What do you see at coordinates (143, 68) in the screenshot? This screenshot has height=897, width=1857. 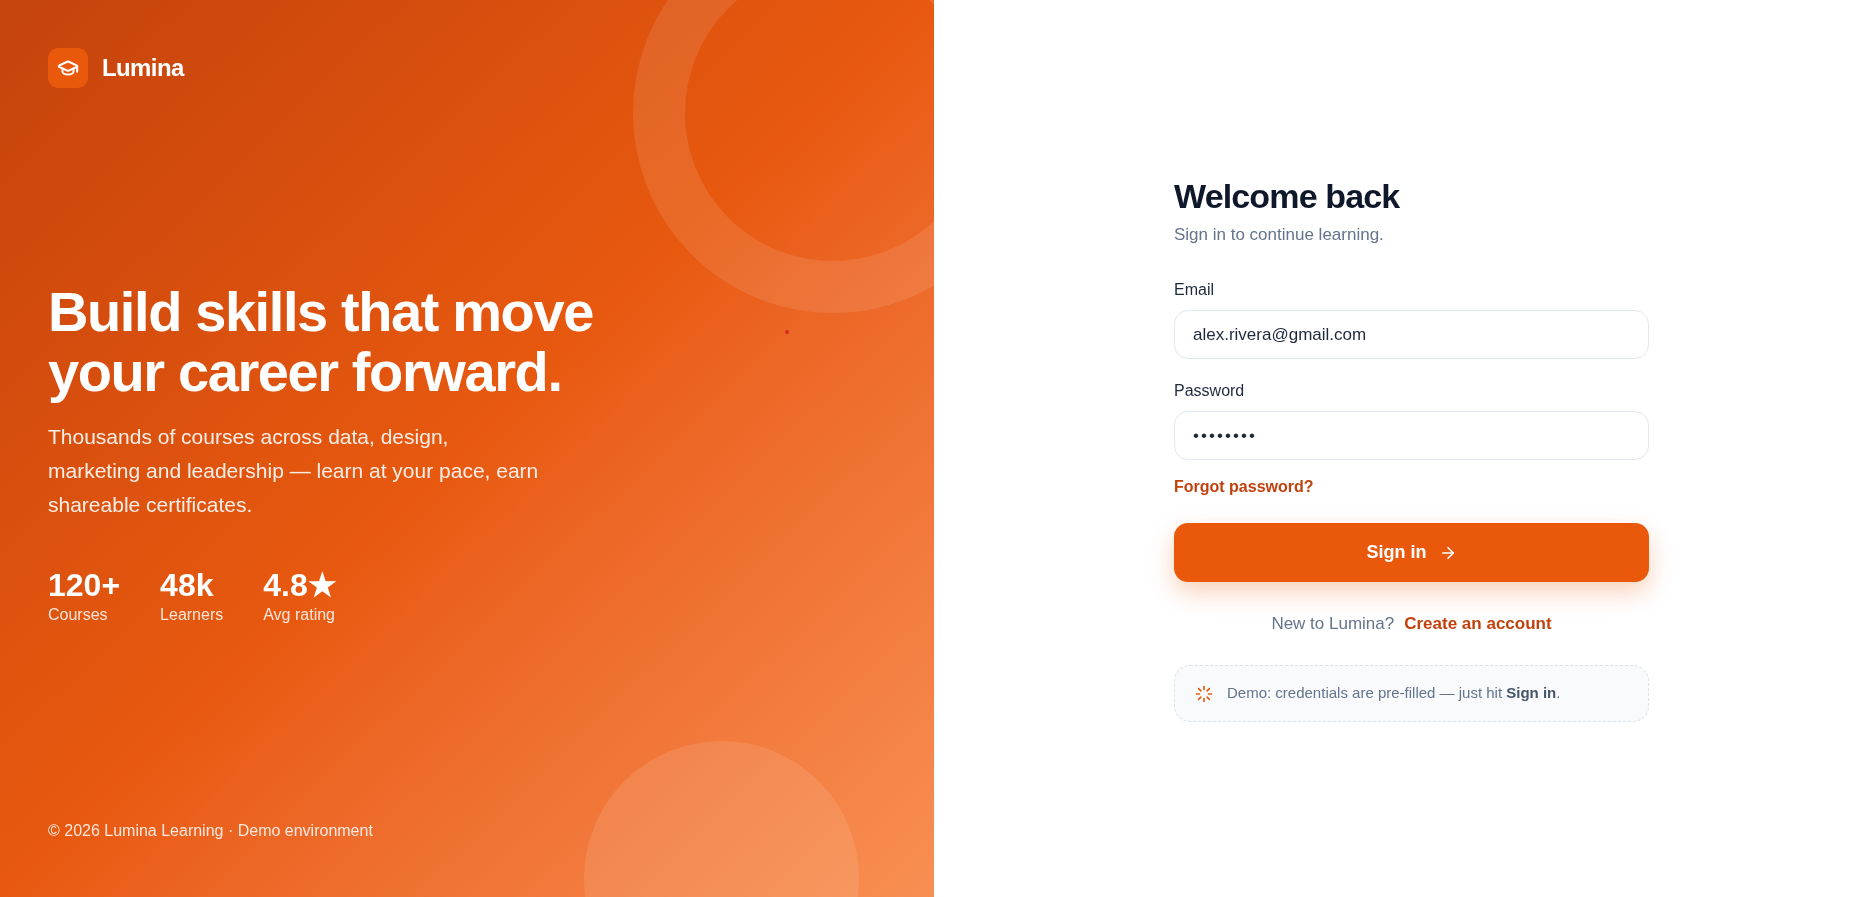 I see `brand-name: Lumina` at bounding box center [143, 68].